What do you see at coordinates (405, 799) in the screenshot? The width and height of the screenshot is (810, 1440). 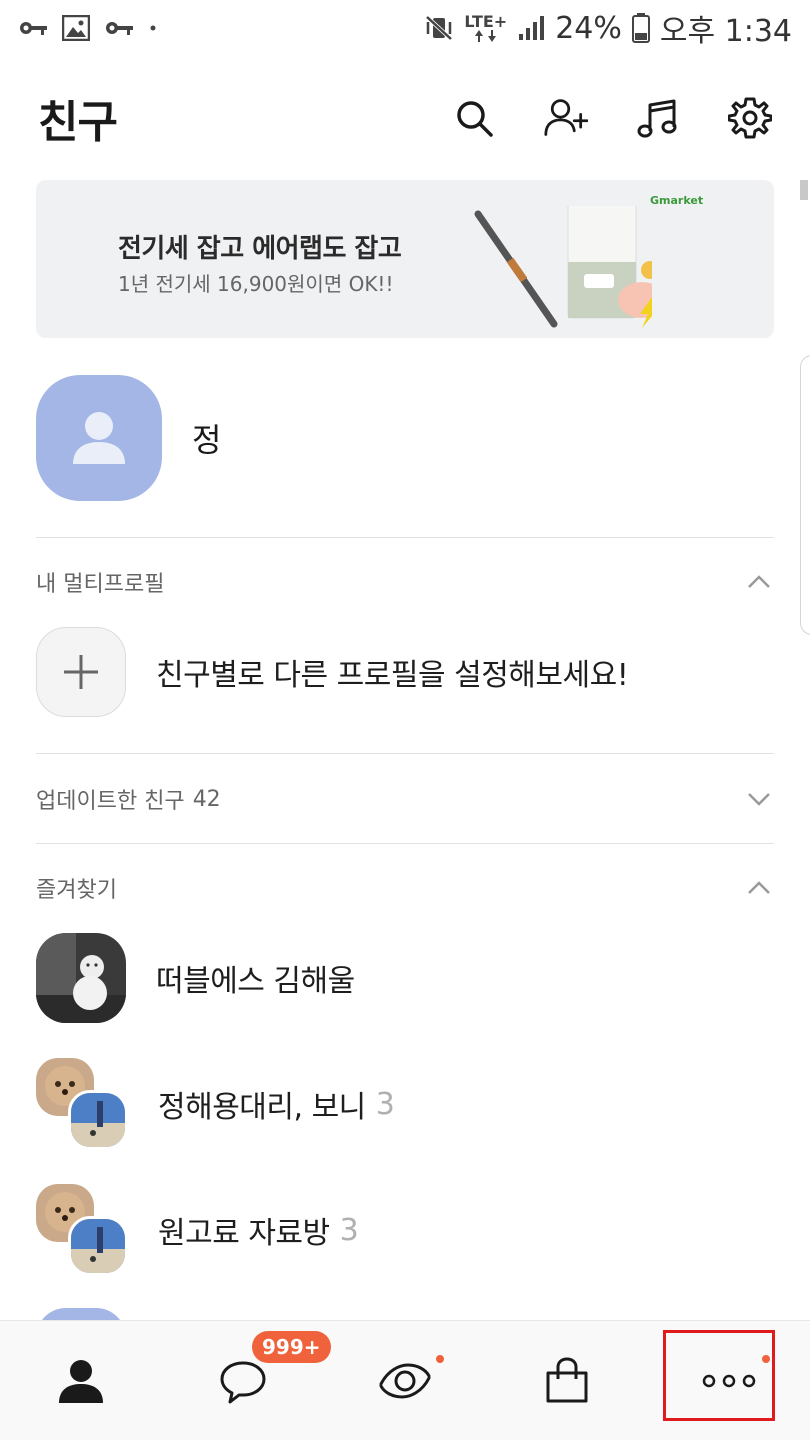 I see `section-updated-friends: 업데이트한 친구 42` at bounding box center [405, 799].